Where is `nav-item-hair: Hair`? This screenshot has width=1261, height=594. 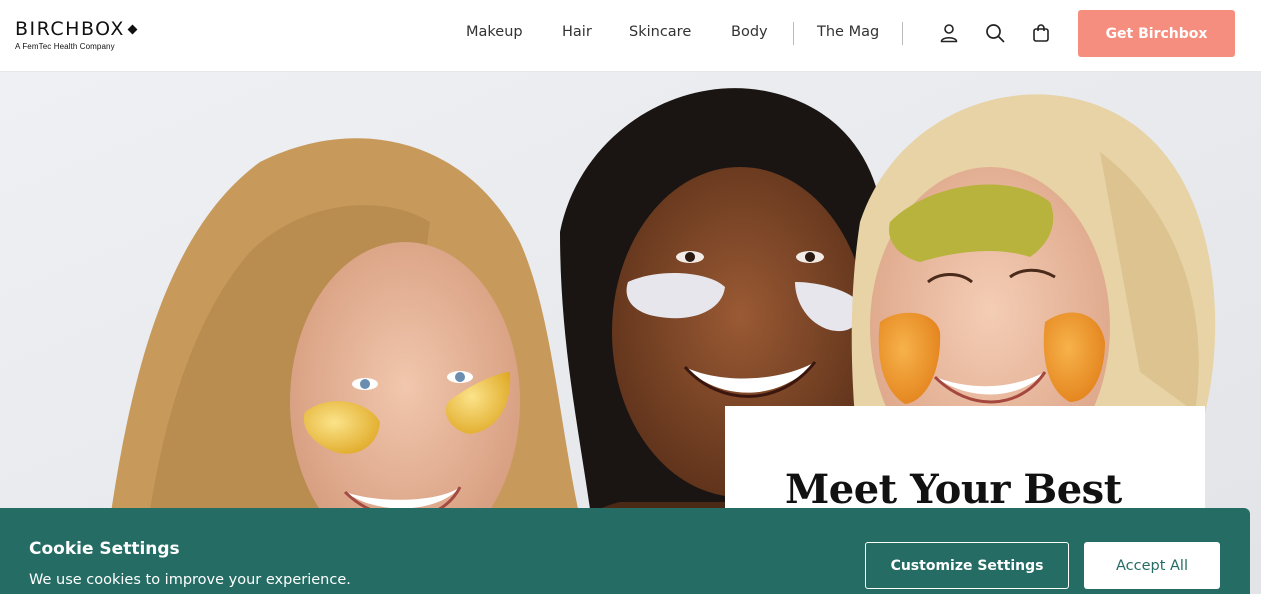
nav-item-hair: Hair is located at coordinates (577, 32).